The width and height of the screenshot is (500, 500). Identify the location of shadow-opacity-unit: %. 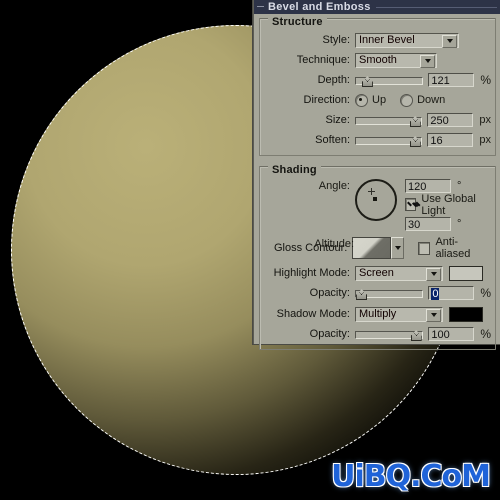
(485, 334).